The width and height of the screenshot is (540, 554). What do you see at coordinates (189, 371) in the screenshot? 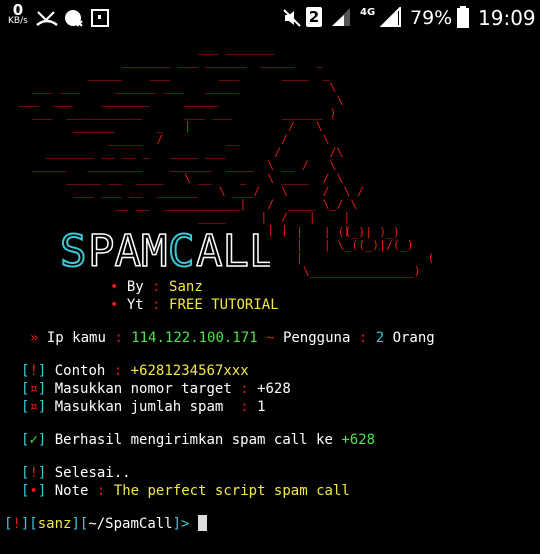
I see `example-value: +6281234567xxx` at bounding box center [189, 371].